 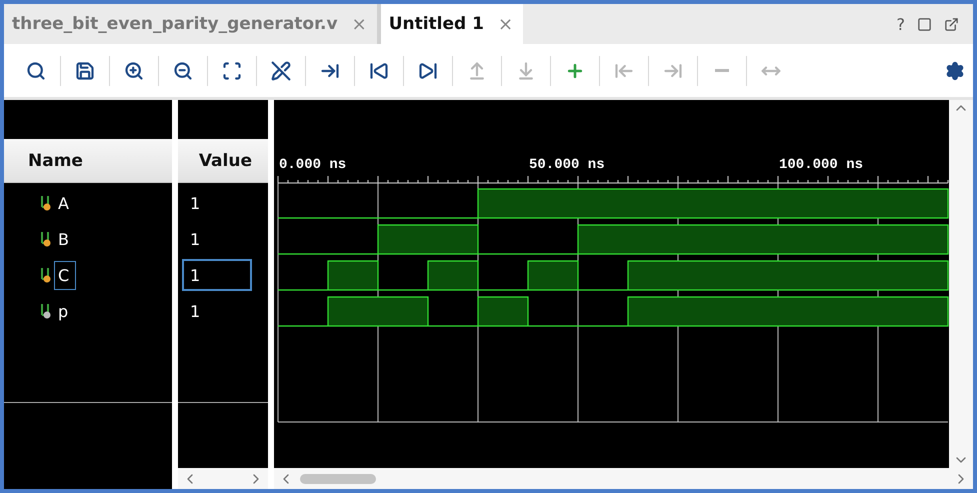 What do you see at coordinates (722, 70) in the screenshot?
I see `minus-icon` at bounding box center [722, 70].